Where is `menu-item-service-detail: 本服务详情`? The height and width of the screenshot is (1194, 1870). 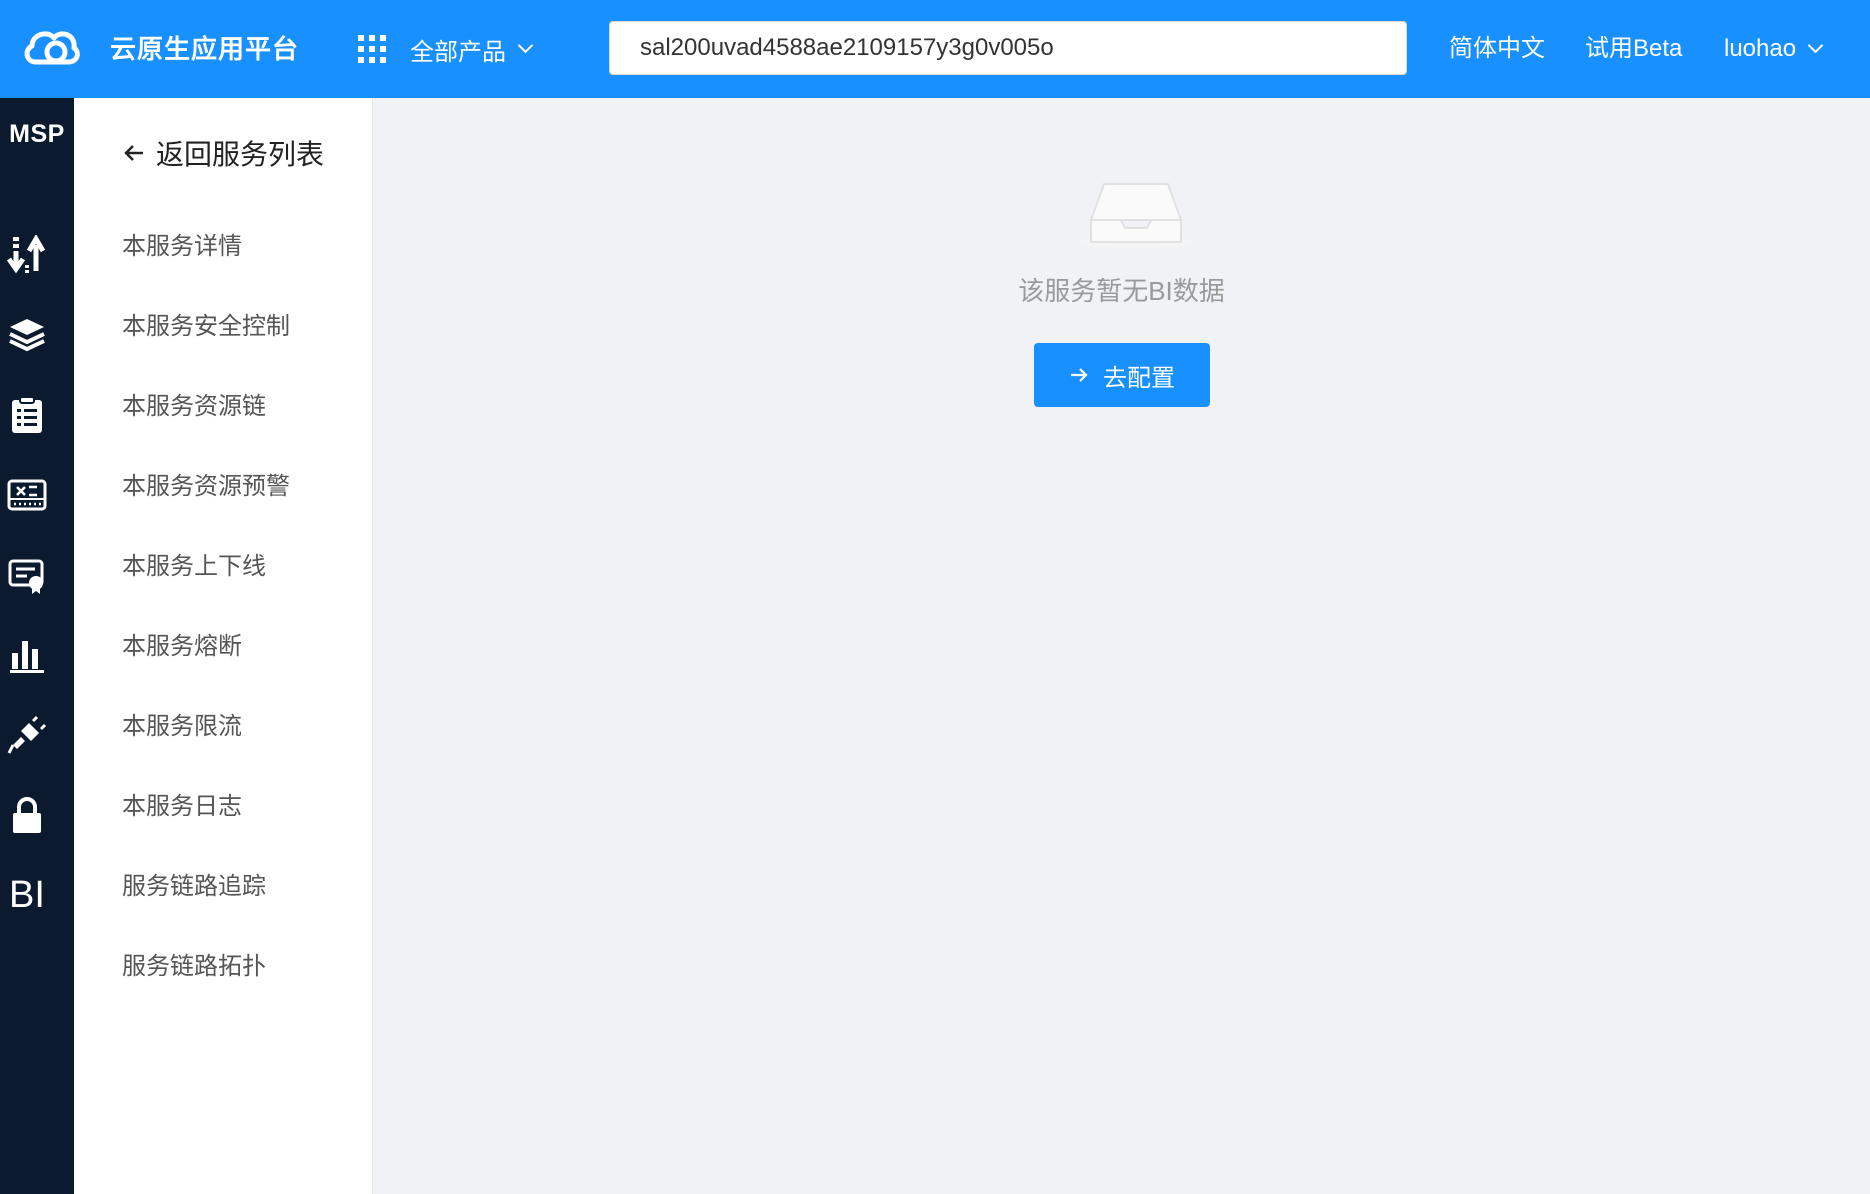 menu-item-service-detail: 本服务详情 is located at coordinates (182, 247).